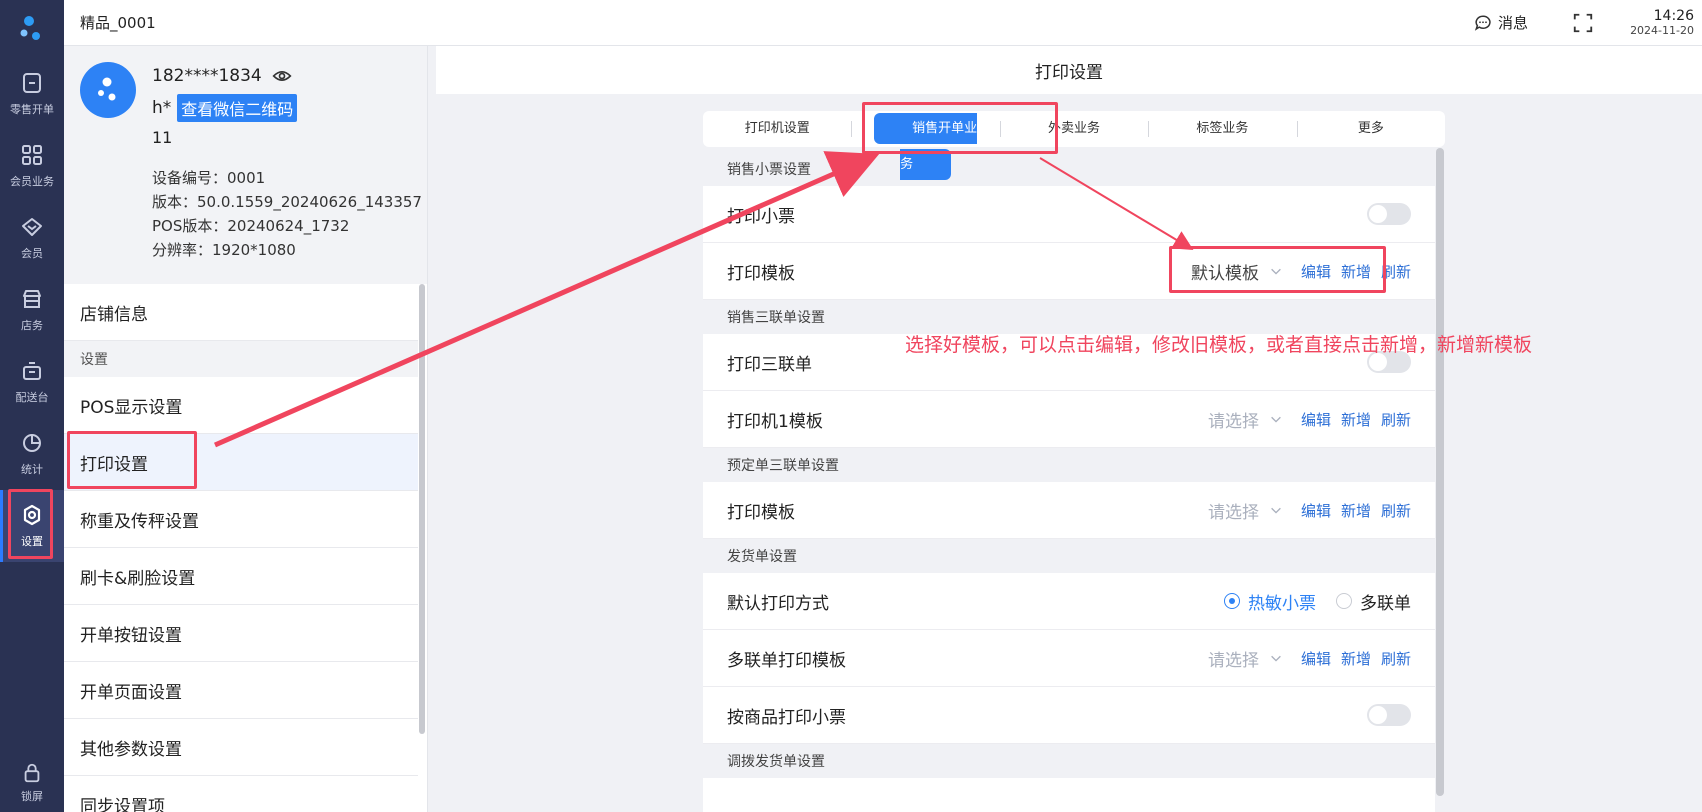 The width and height of the screenshot is (1702, 812). Describe the element at coordinates (32, 238) in the screenshot. I see `rail-item-member: 会员` at that location.